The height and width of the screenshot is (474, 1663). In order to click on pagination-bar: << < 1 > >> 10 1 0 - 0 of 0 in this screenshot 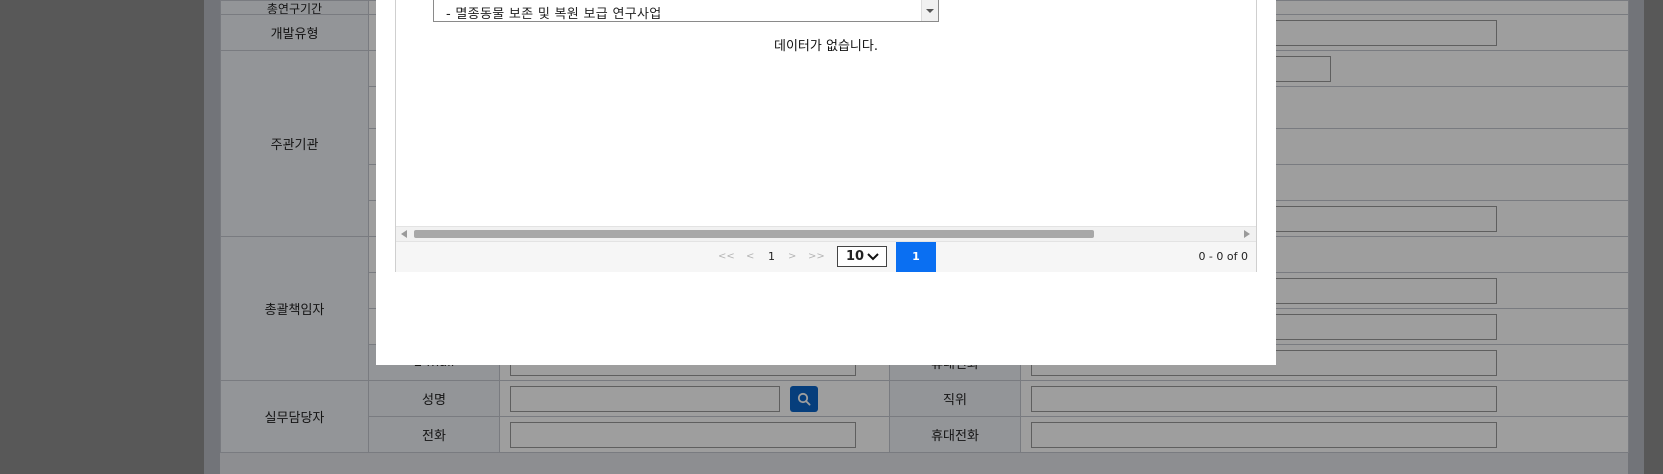, I will do `click(826, 256)`.